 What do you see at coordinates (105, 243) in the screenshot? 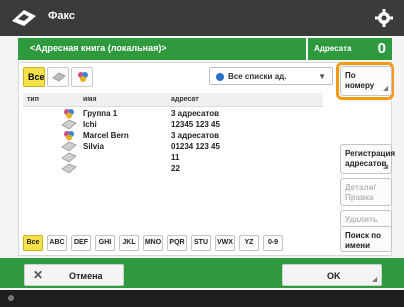
I see `alpha-tab-ghi: GHI` at bounding box center [105, 243].